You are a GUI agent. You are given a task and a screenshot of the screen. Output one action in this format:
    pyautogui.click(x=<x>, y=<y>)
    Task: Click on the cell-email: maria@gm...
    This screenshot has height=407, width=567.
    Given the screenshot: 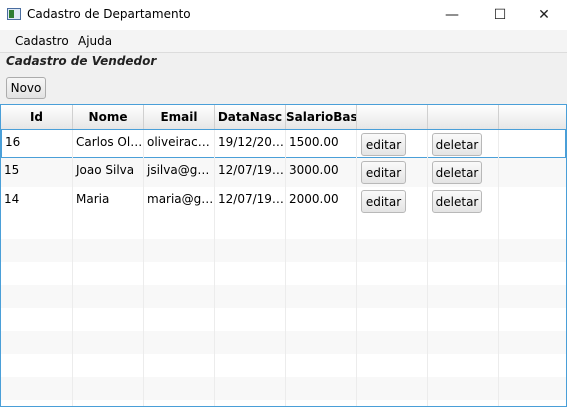 What is the action you would take?
    pyautogui.click(x=179, y=201)
    